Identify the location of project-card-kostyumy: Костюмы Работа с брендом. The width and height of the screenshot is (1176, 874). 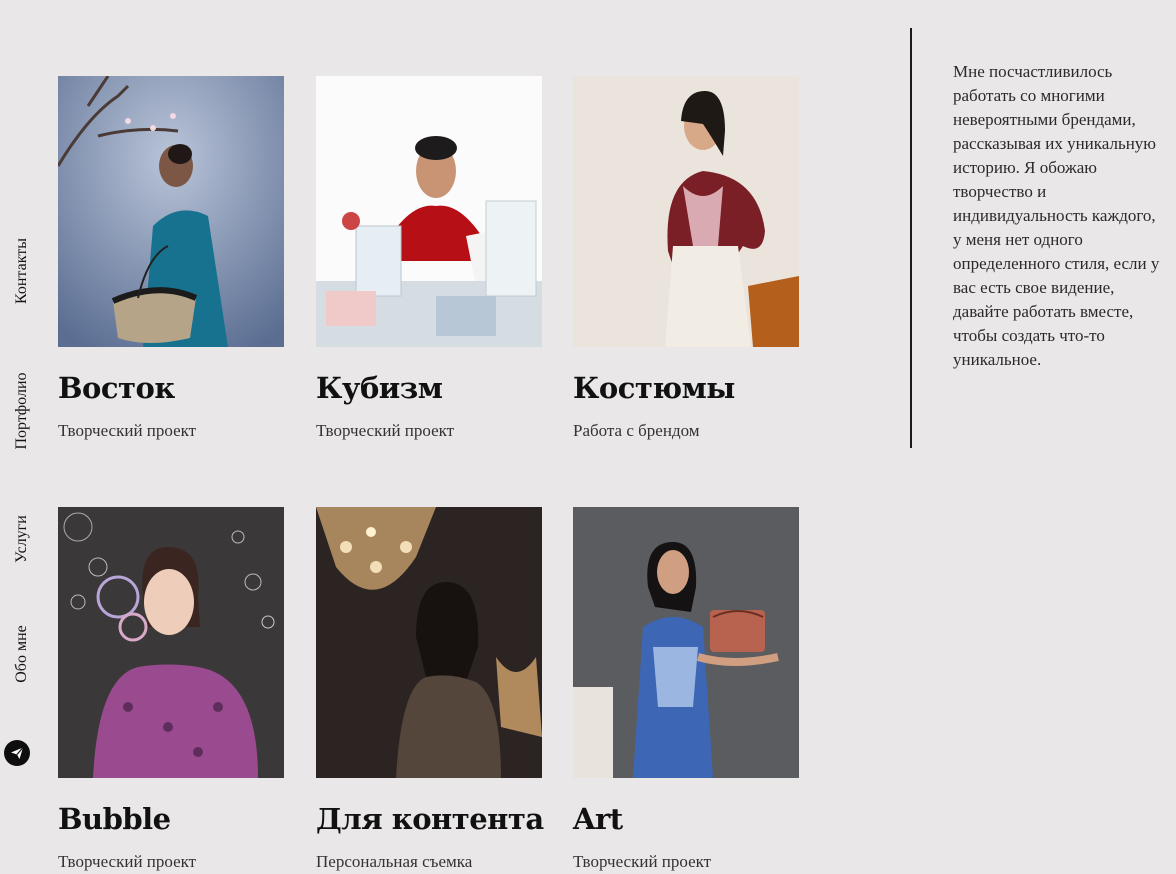
(686, 258).